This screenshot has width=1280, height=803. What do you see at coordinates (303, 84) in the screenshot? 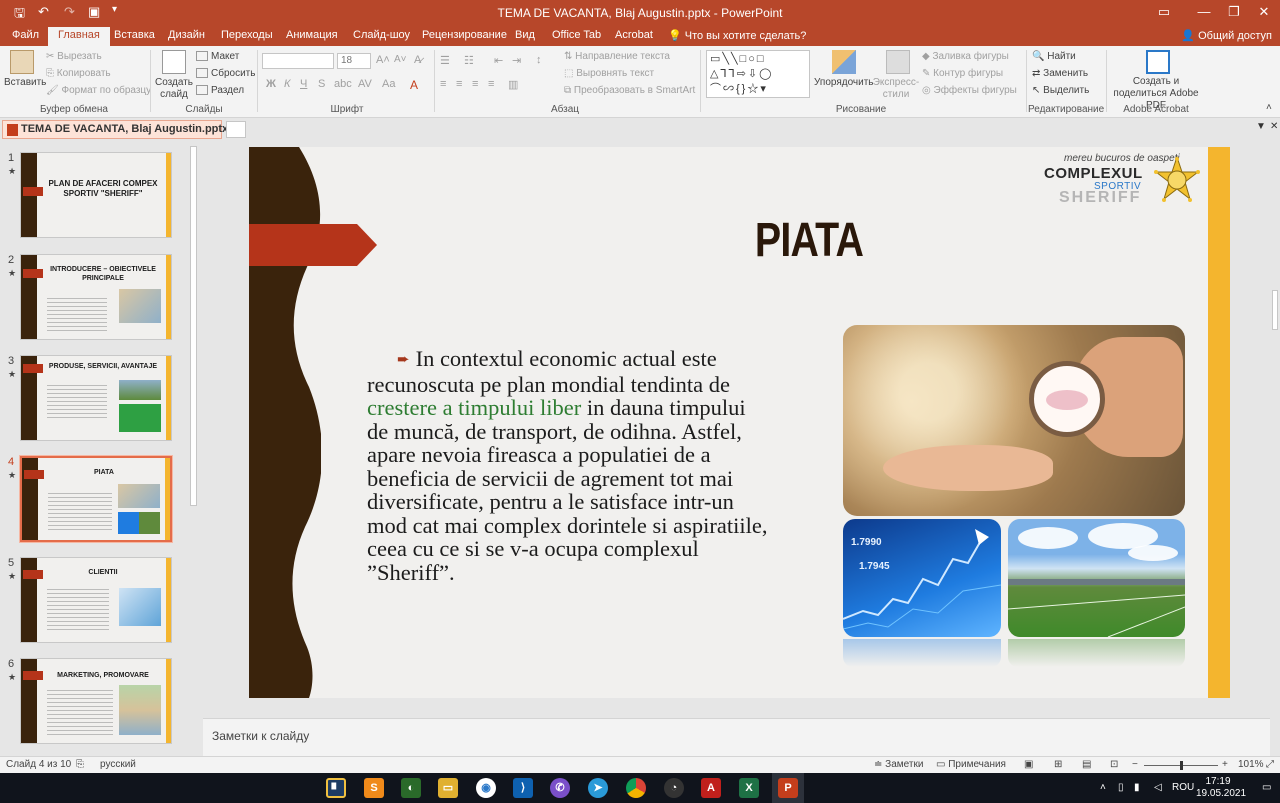
I see `underline-icon: Ч` at bounding box center [303, 84].